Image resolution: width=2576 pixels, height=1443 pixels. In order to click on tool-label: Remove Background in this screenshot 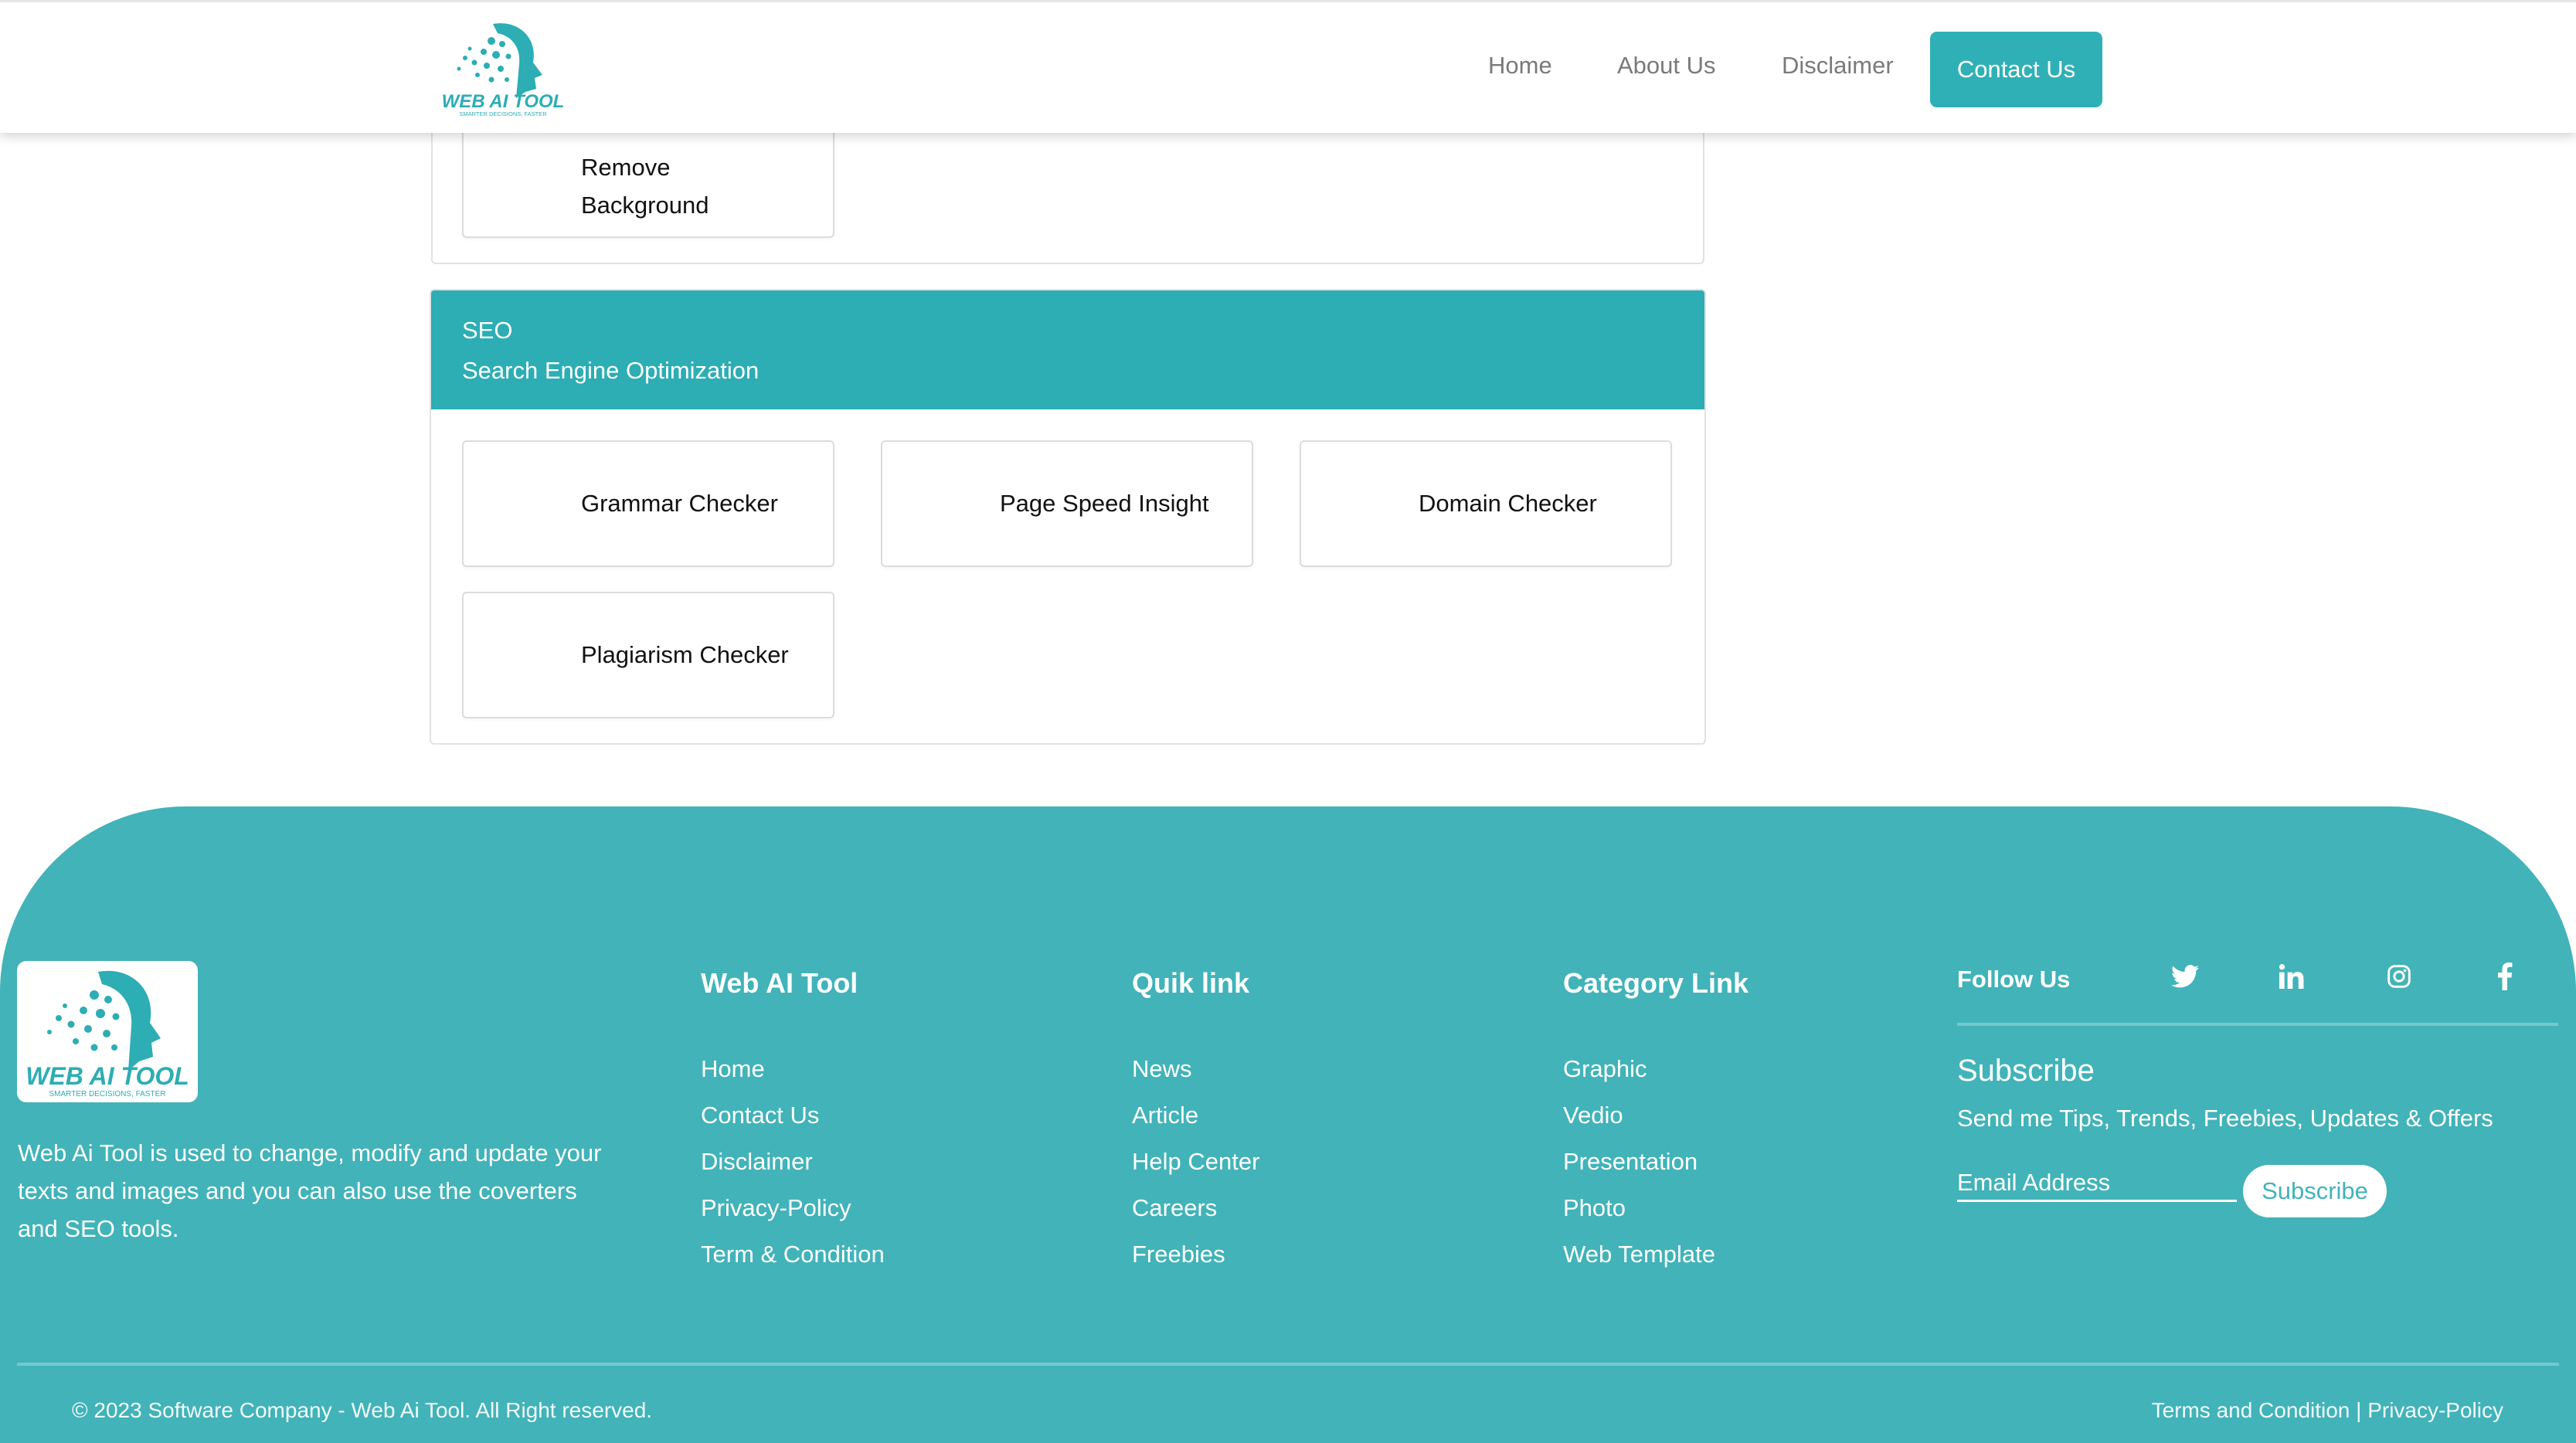, I will do `click(645, 186)`.